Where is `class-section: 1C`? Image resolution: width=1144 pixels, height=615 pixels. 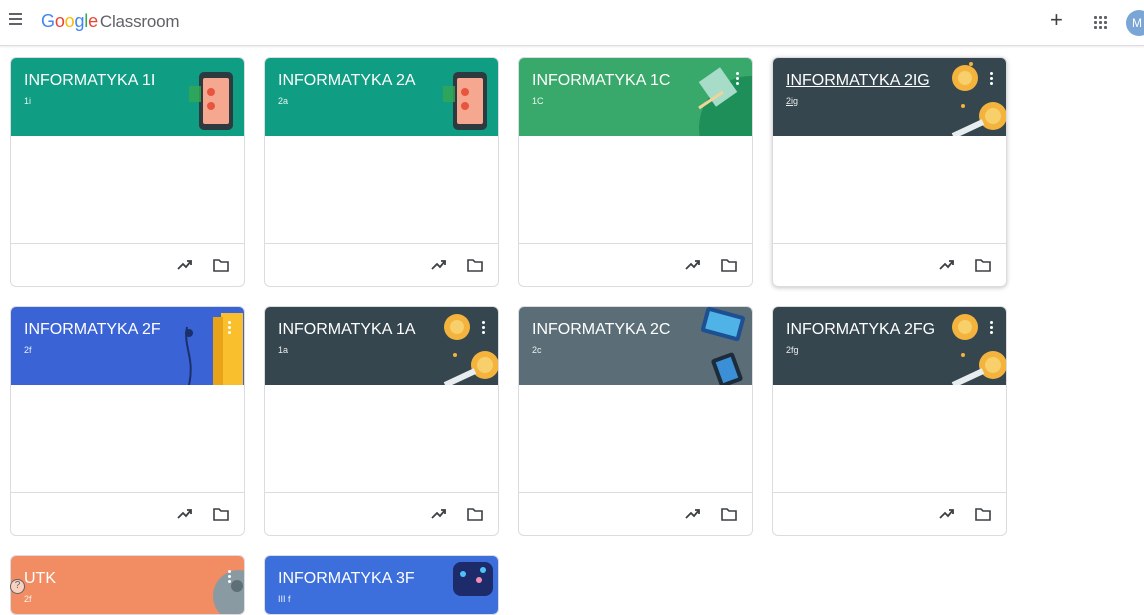
class-section: 1C is located at coordinates (538, 101).